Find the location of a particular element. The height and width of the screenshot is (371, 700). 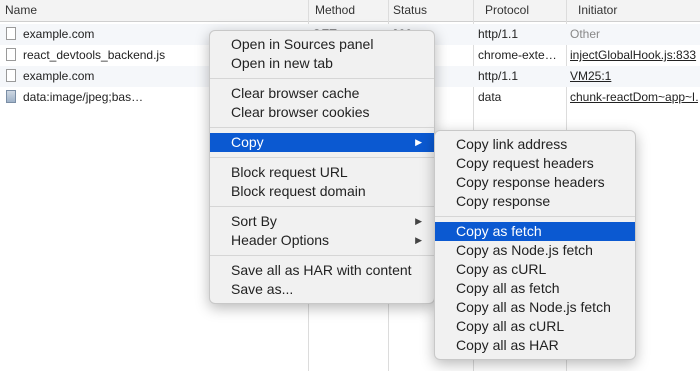

menu-item-copy-as-fetch: Copy as fetch is located at coordinates (535, 231).